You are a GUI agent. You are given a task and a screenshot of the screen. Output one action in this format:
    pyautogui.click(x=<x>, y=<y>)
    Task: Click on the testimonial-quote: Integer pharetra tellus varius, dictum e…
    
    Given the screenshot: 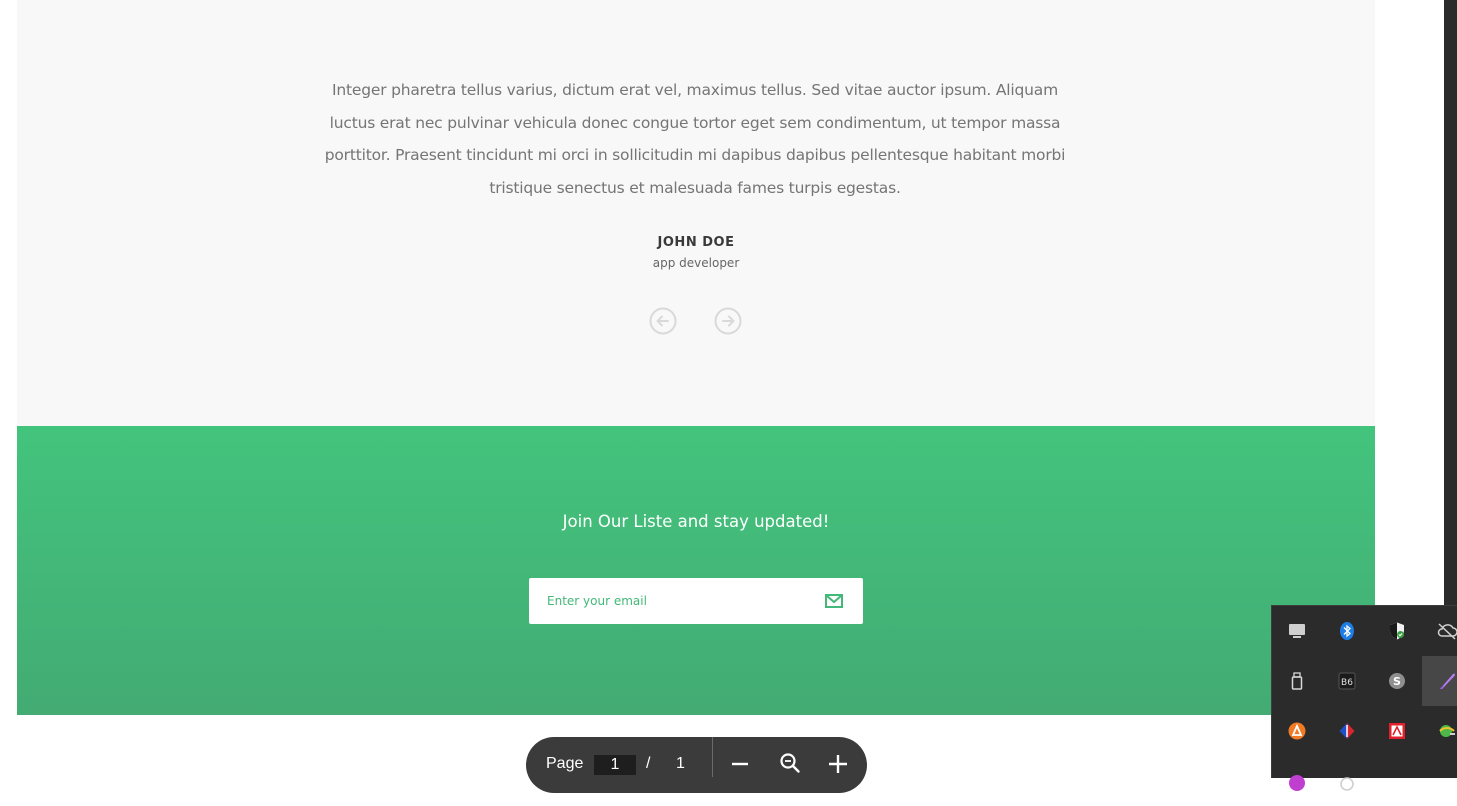 What is the action you would take?
    pyautogui.click(x=695, y=139)
    